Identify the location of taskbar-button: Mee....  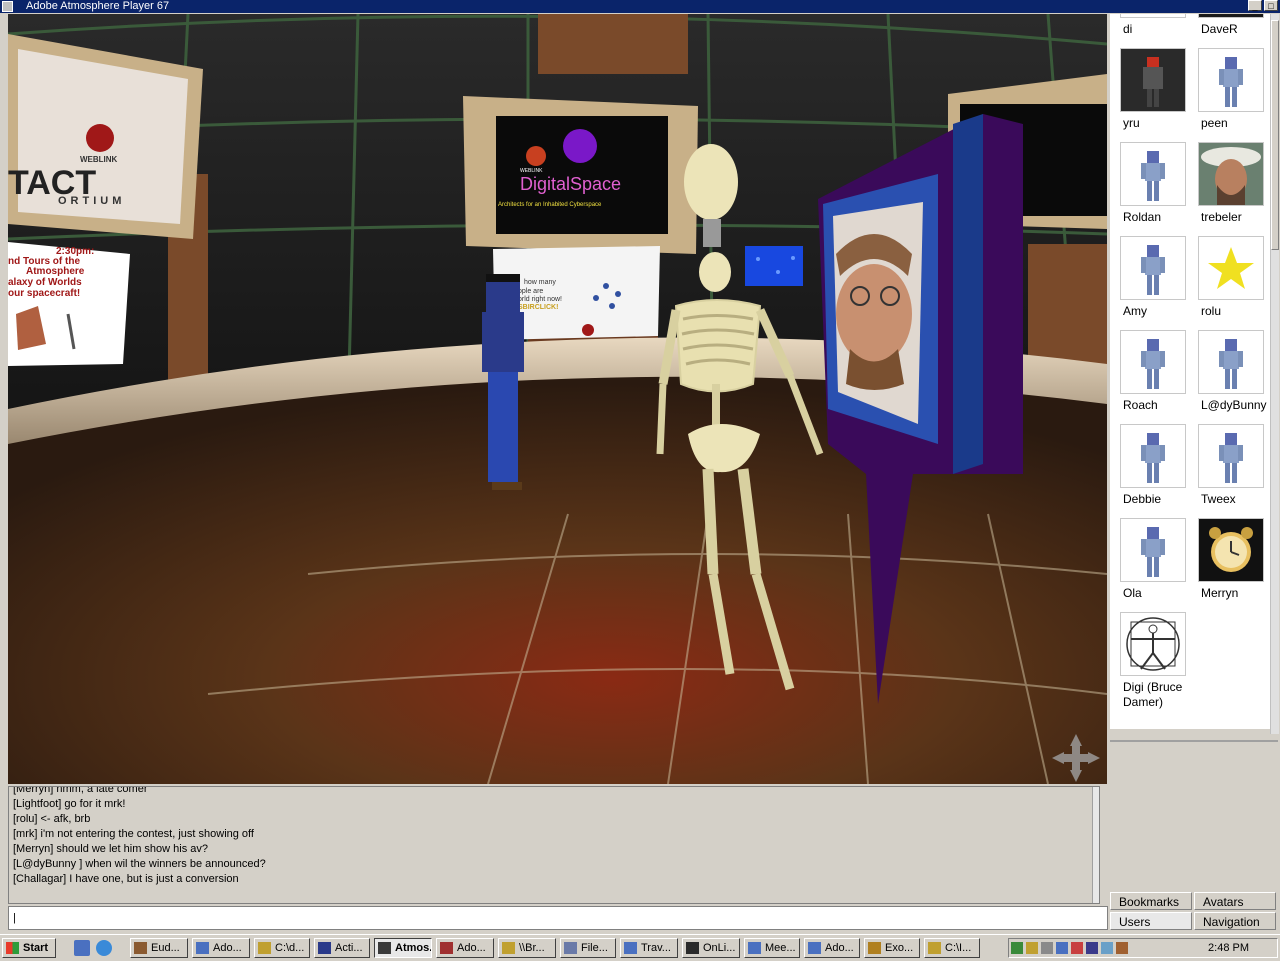
(772, 948).